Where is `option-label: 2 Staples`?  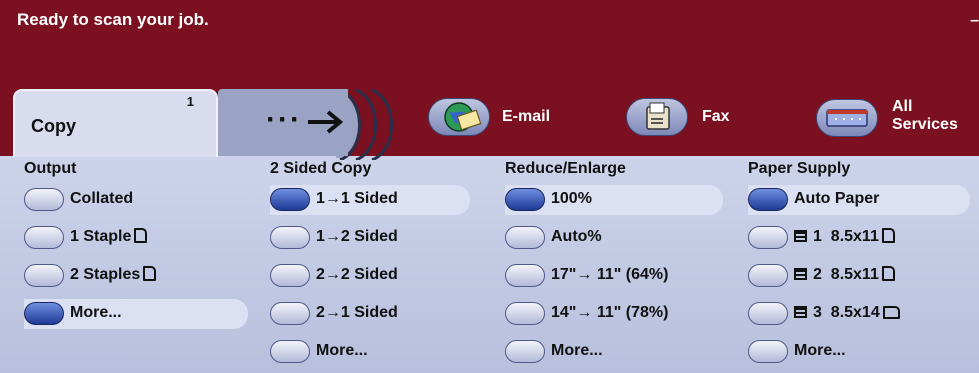
option-label: 2 Staples is located at coordinates (105, 274).